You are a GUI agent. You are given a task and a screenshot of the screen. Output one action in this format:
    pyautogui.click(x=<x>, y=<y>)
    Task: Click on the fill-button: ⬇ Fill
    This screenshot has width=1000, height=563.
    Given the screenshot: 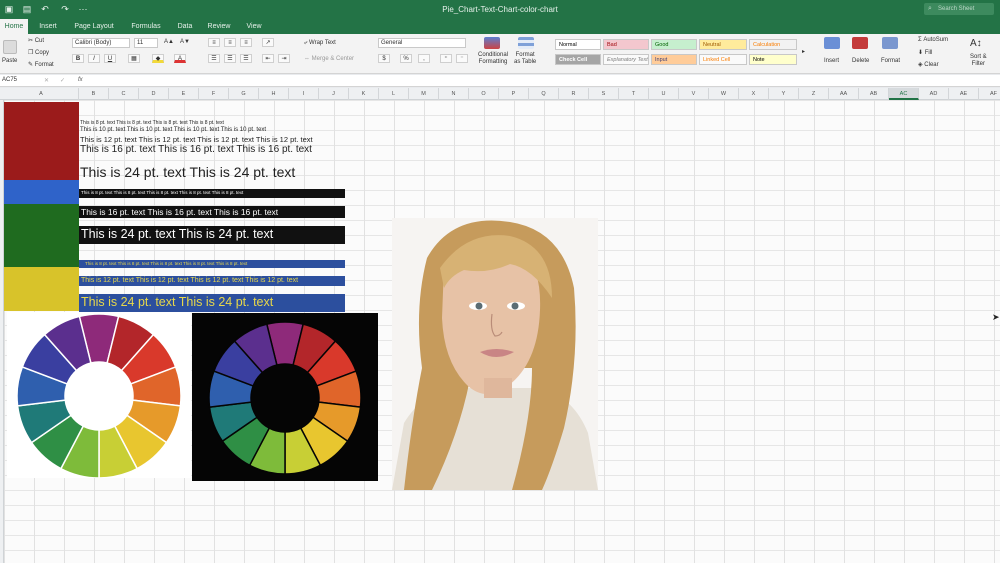 What is the action you would take?
    pyautogui.click(x=925, y=52)
    